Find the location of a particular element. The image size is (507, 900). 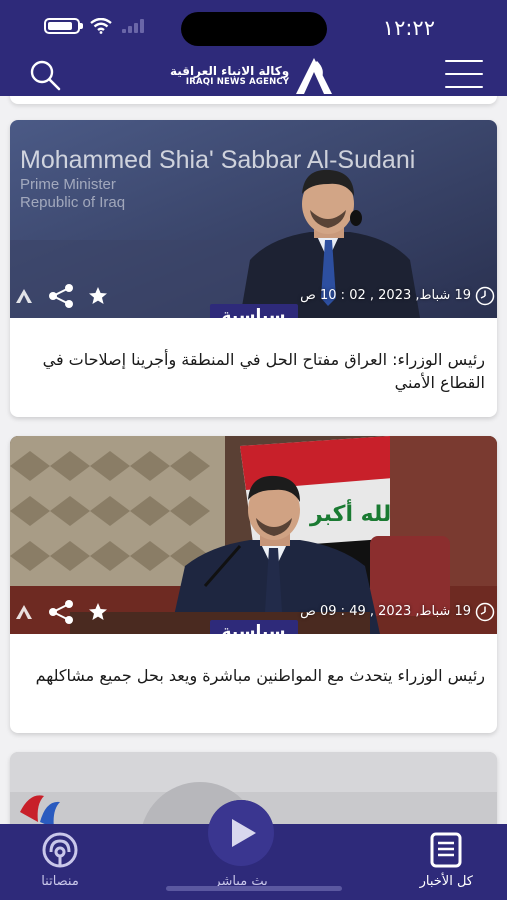

article-date: 19 شباط, 2023 , 49 : 09 ص is located at coordinates (385, 611).